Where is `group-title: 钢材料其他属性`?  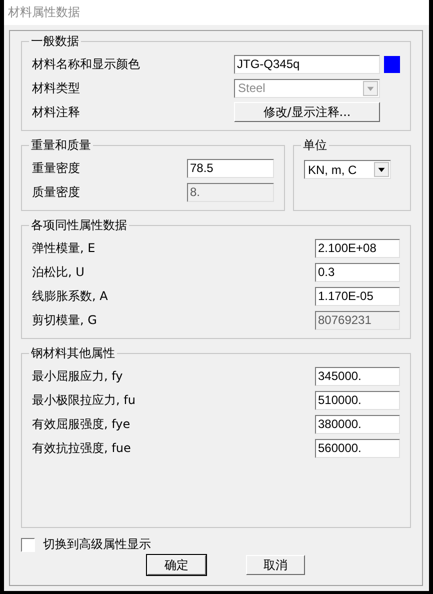 group-title: 钢材料其他属性 is located at coordinates (73, 353).